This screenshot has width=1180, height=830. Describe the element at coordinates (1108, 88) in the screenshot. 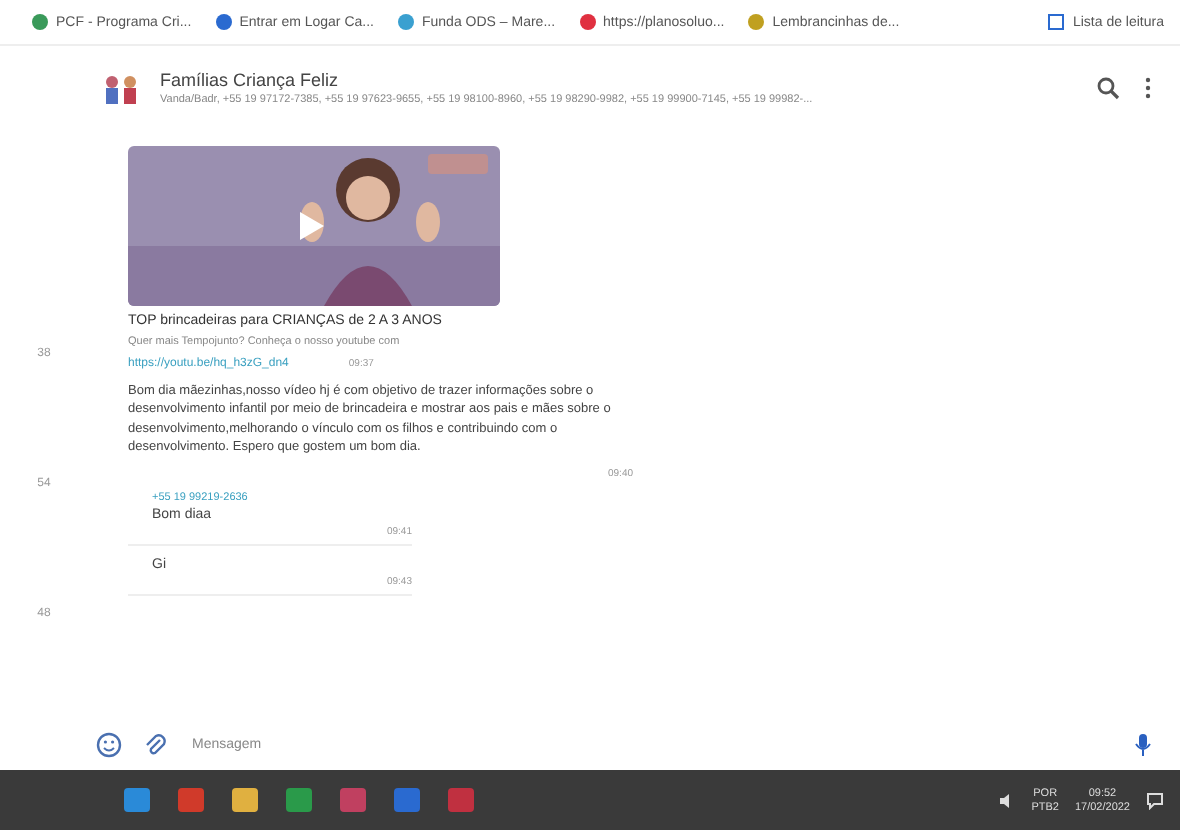

I see `search-icon` at that location.